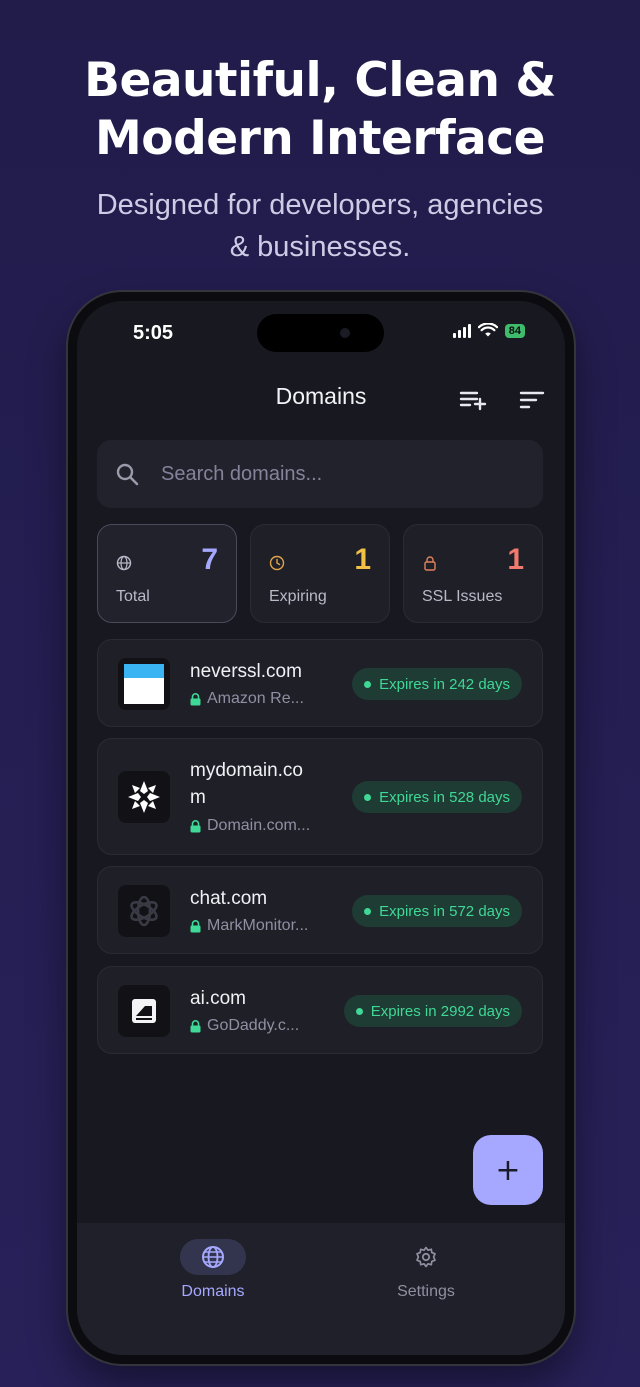 The width and height of the screenshot is (640, 1387). What do you see at coordinates (320, 1010) in the screenshot?
I see `domain-card: ai.com GoDaddy.c... Expires in 2992 days` at bounding box center [320, 1010].